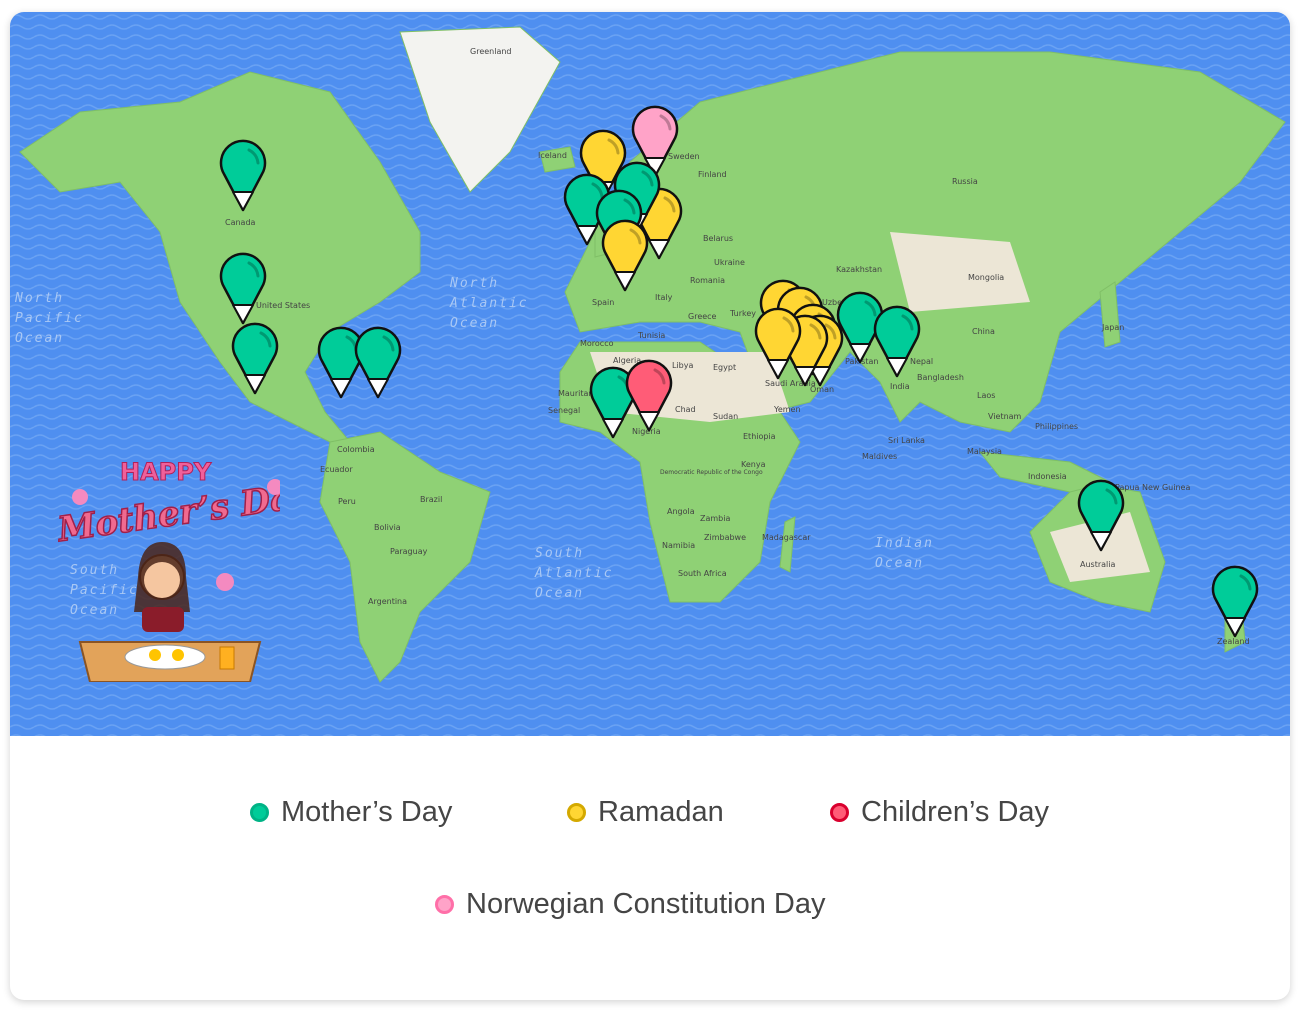  I want to click on plate, so click(165, 657).